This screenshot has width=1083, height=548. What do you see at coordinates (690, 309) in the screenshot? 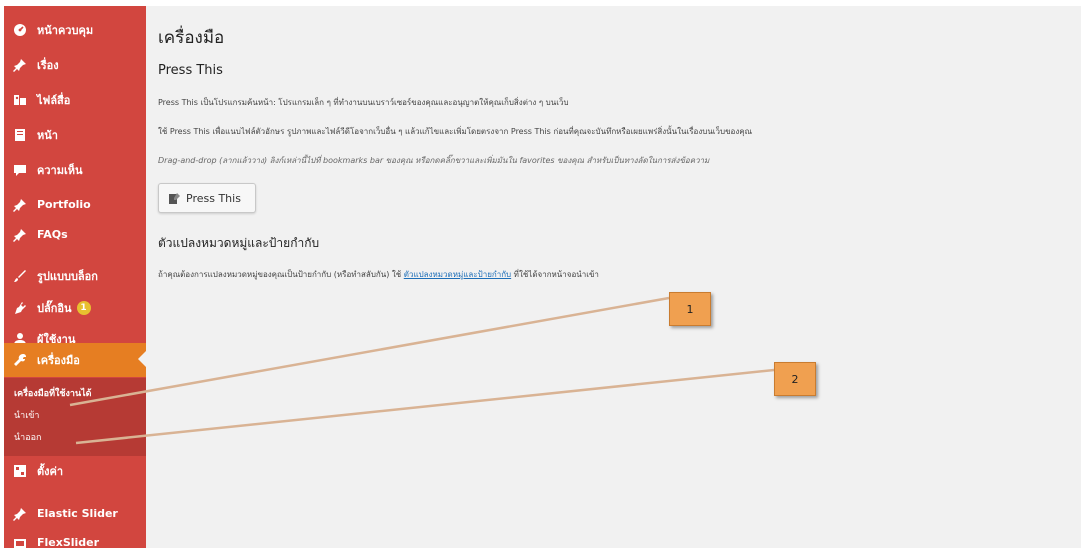
I see `annotation-callout-1: 1` at bounding box center [690, 309].